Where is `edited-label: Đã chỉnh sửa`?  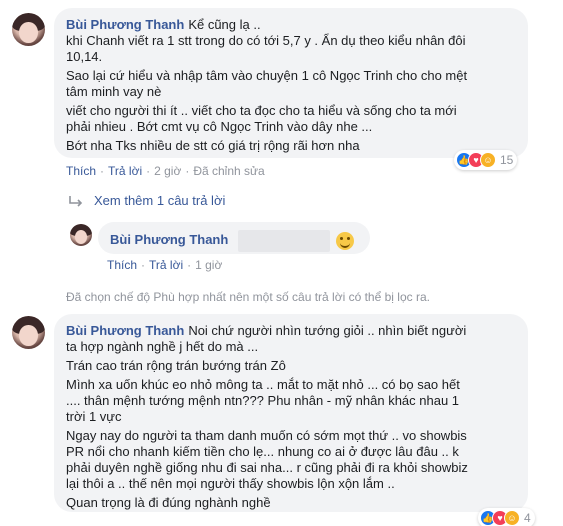
edited-label: Đã chỉnh sửa is located at coordinates (228, 171).